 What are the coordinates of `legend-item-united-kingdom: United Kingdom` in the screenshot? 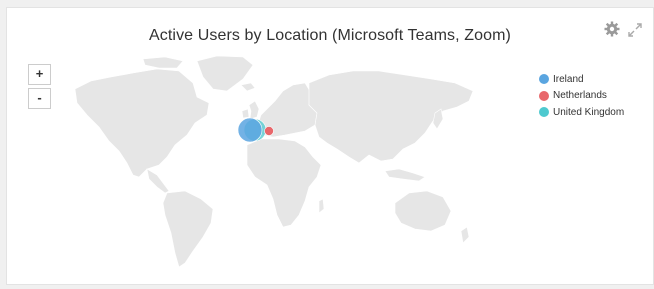 It's located at (581, 112).